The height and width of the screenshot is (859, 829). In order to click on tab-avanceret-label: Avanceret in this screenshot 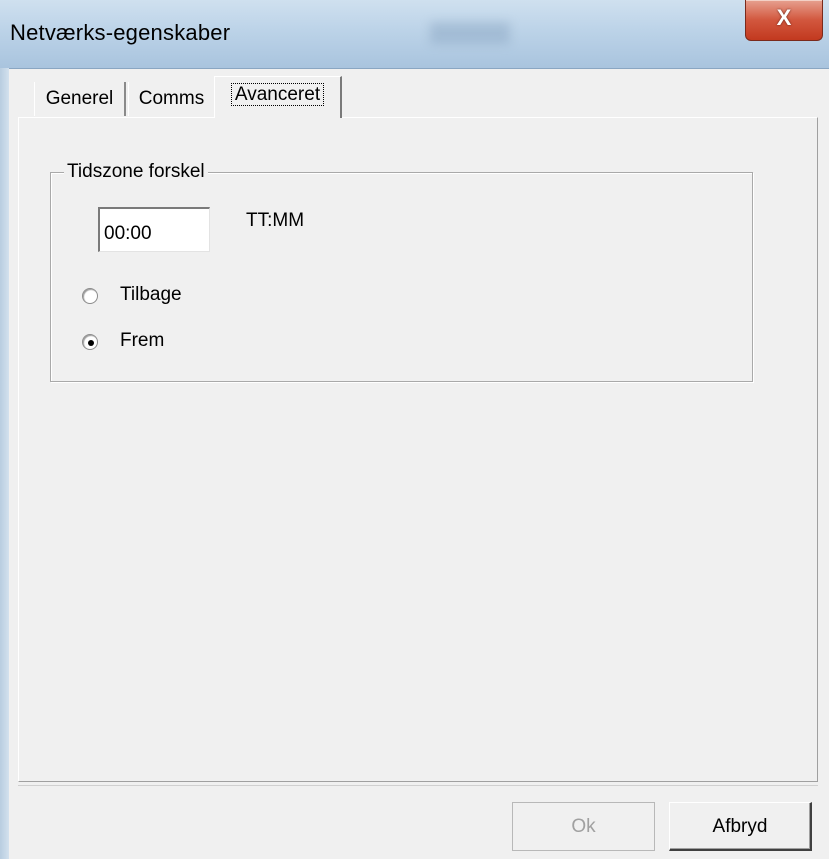, I will do `click(277, 94)`.